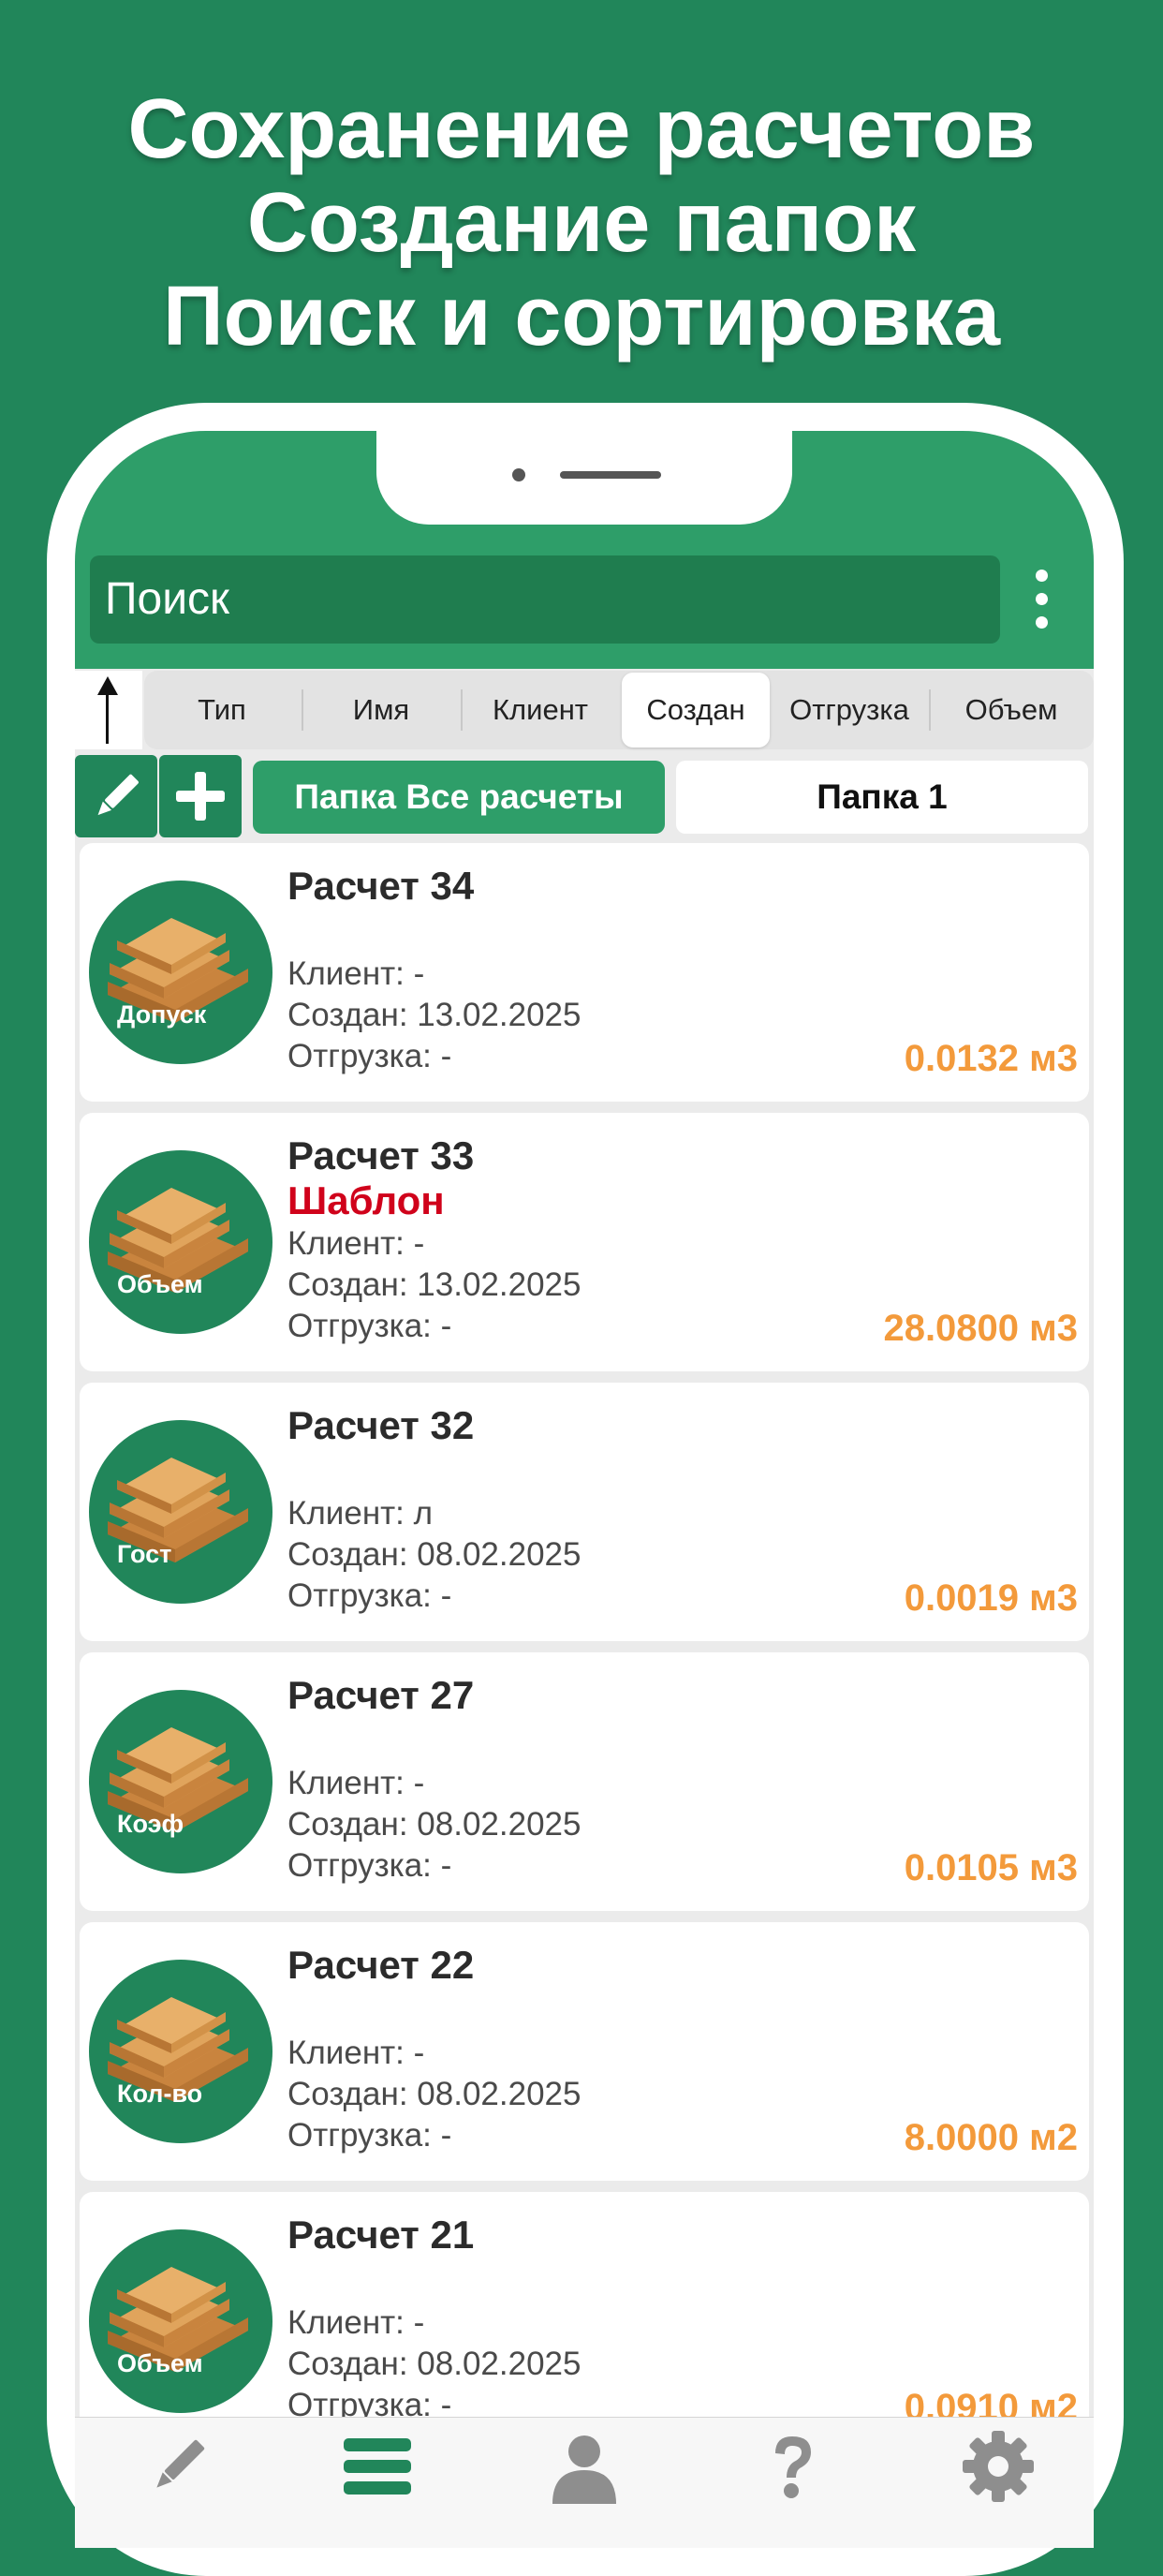  Describe the element at coordinates (366, 1200) in the screenshot. I see `item-template-label: Шаблон` at that location.